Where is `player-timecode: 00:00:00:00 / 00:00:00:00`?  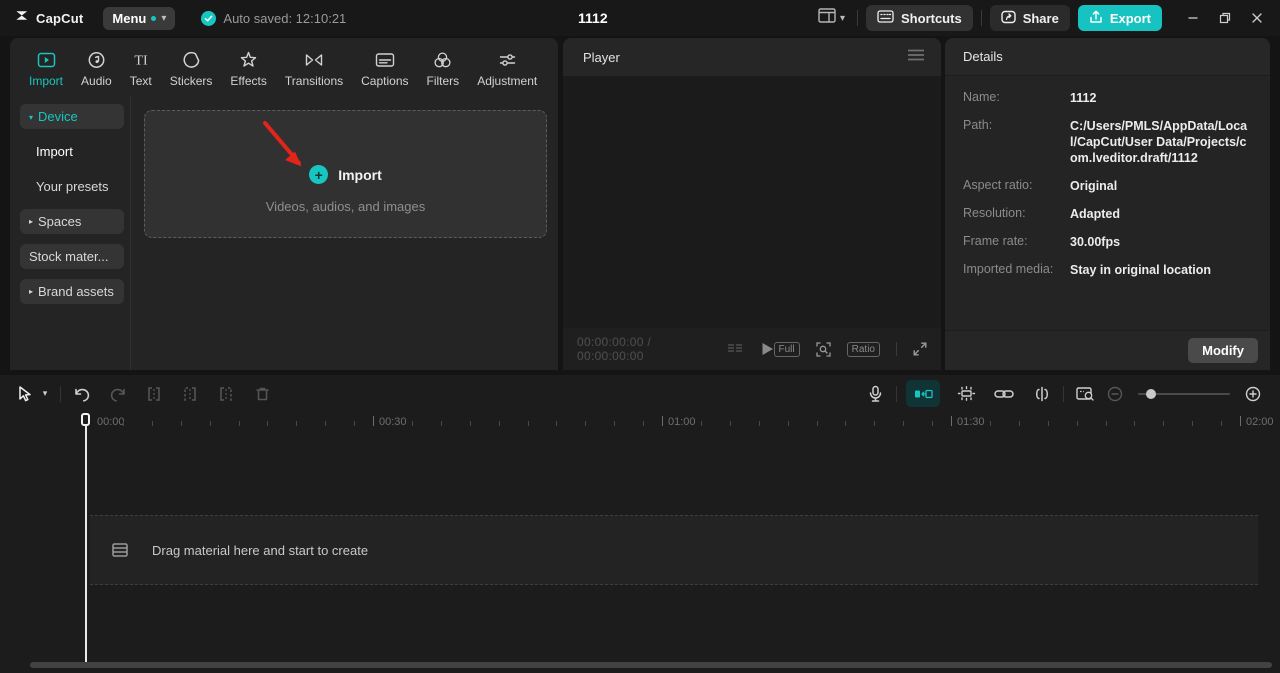
player-timecode: 00:00:00:00 / 00:00:00:00 is located at coordinates (614, 349).